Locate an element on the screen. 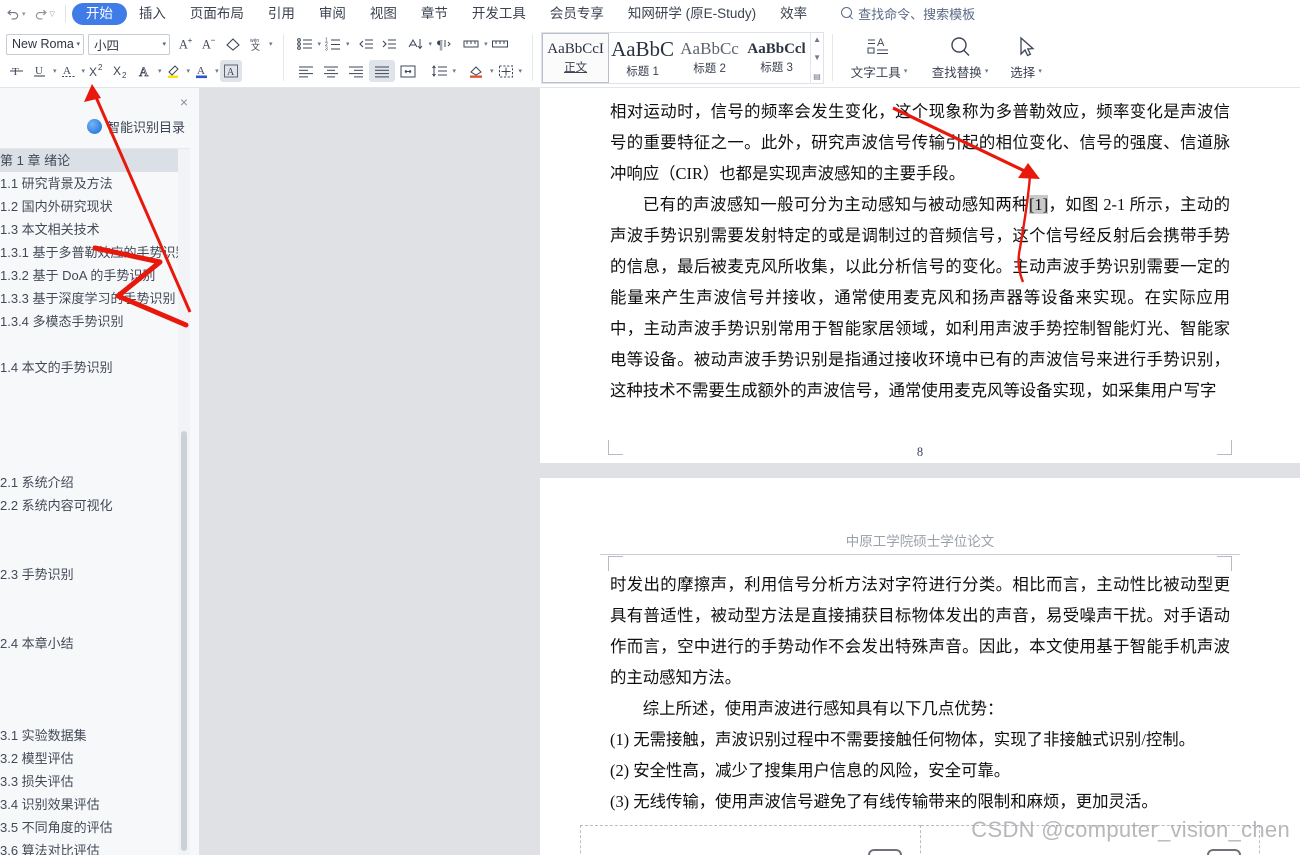 The width and height of the screenshot is (1300, 855). tab-view: 视图 is located at coordinates (383, 14).